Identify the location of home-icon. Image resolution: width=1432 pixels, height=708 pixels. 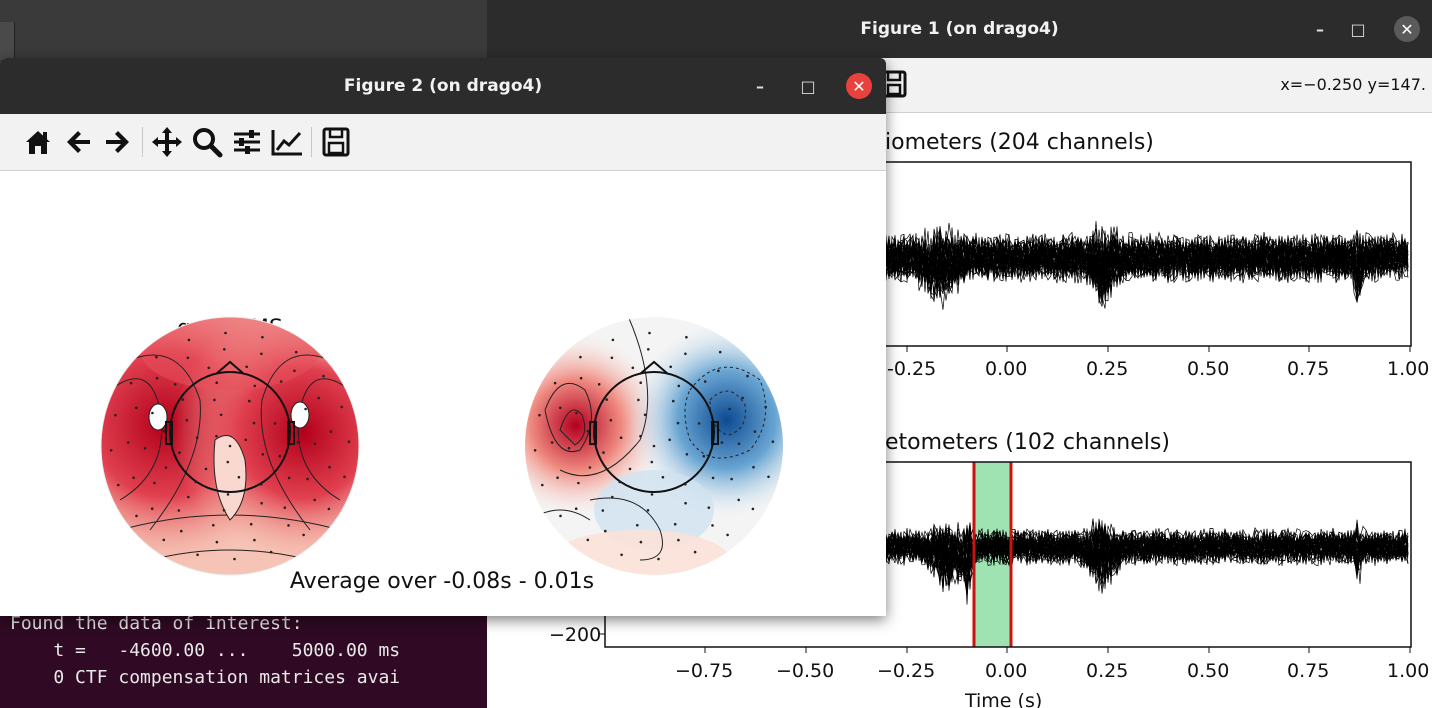
(38, 142).